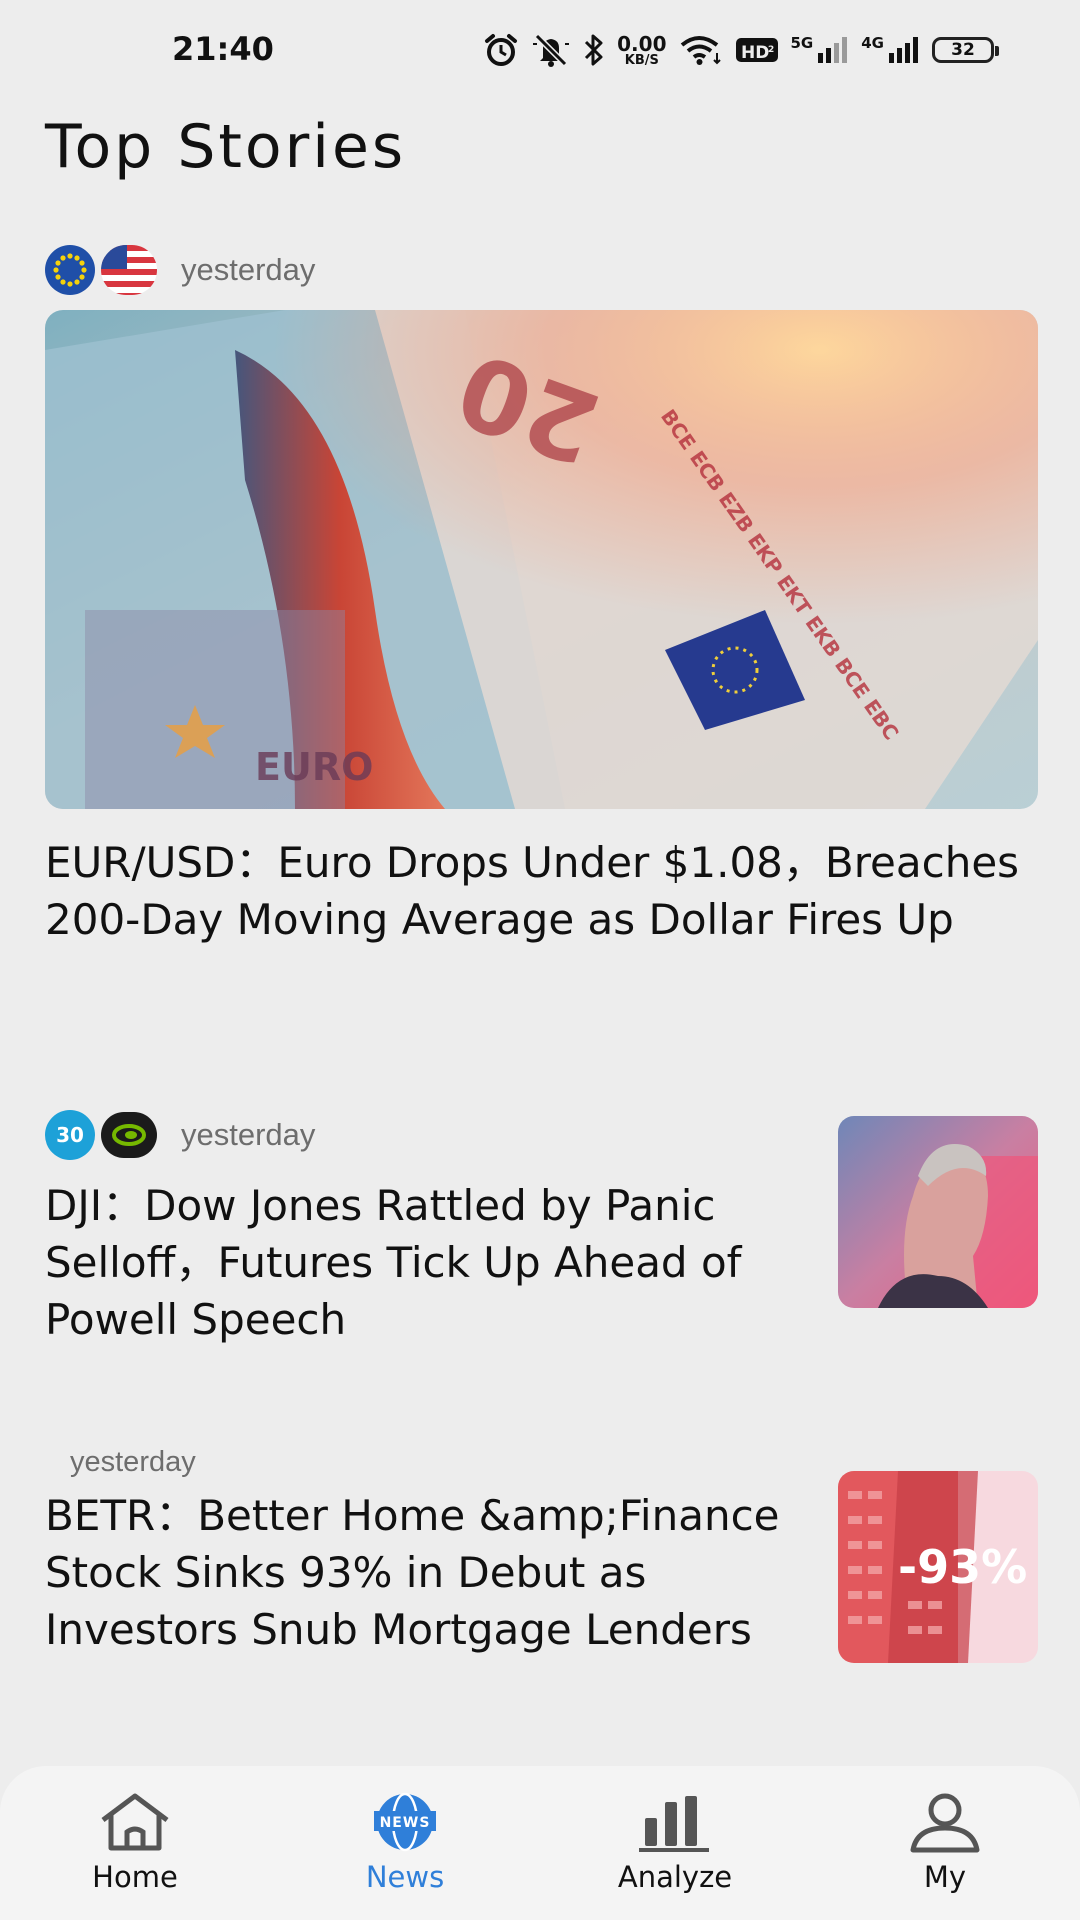  Describe the element at coordinates (180, 270) in the screenshot. I see `story-1-meta: yesterday` at that location.